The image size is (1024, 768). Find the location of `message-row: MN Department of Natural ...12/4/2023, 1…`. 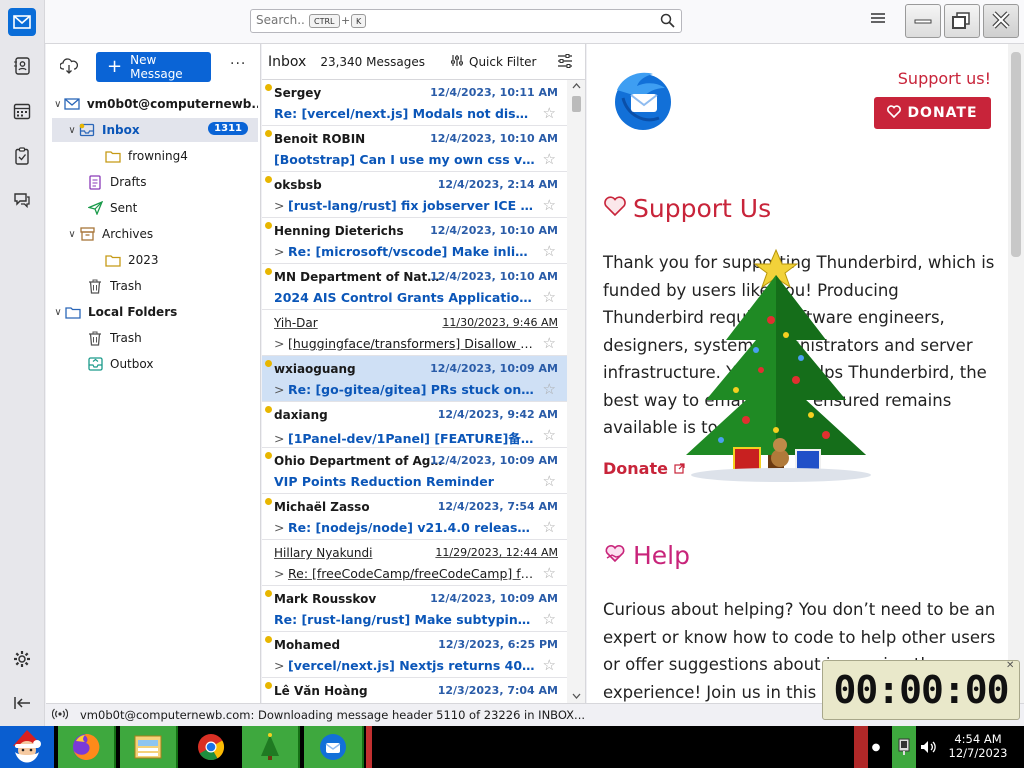

message-row: MN Department of Natural ...12/4/2023, 1… is located at coordinates (415, 287).